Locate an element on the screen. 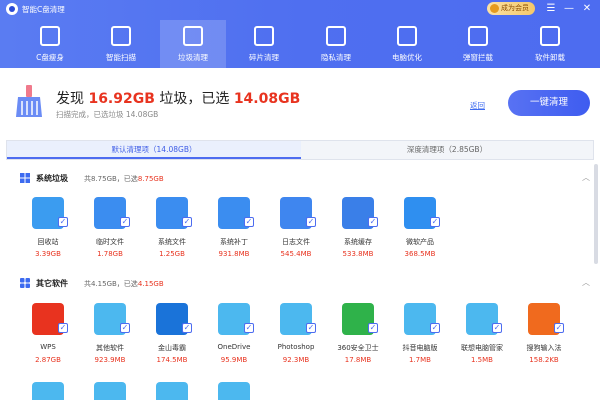  found-size: 16.92GB is located at coordinates (121, 99).